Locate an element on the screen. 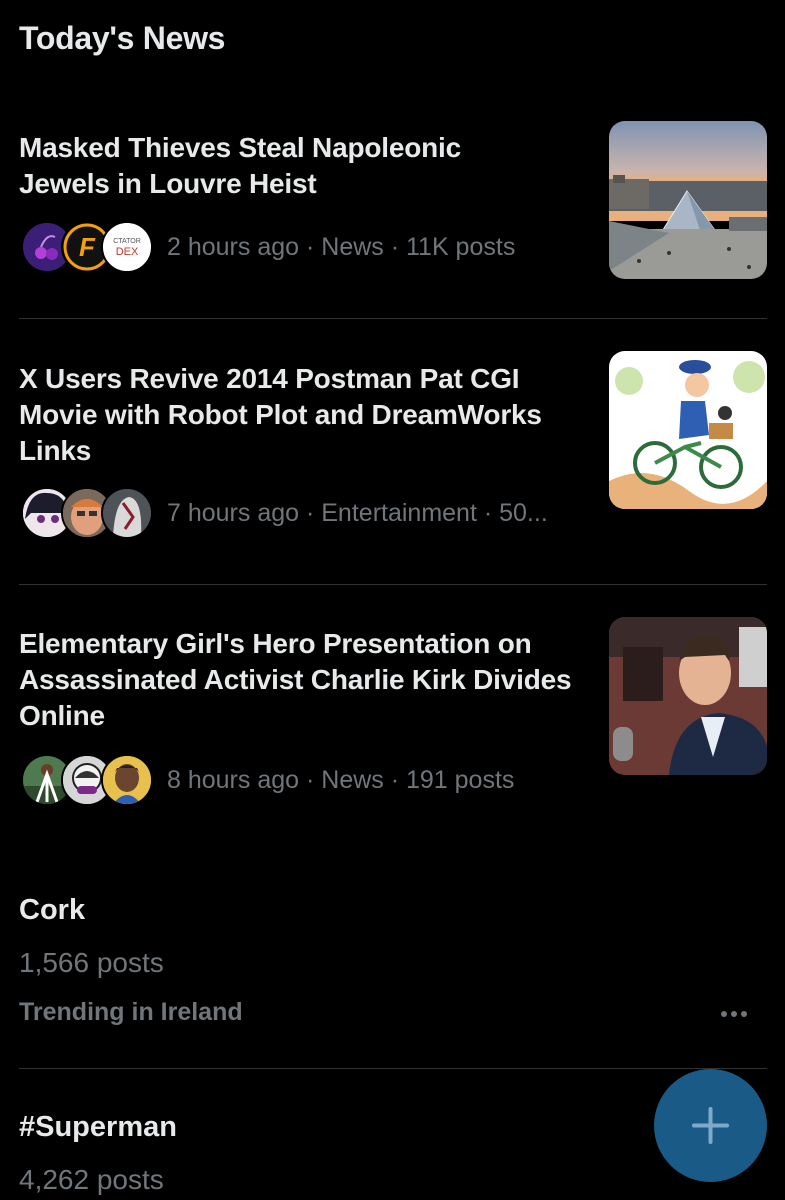  avatar-logo-letter: F is located at coordinates (87, 247).